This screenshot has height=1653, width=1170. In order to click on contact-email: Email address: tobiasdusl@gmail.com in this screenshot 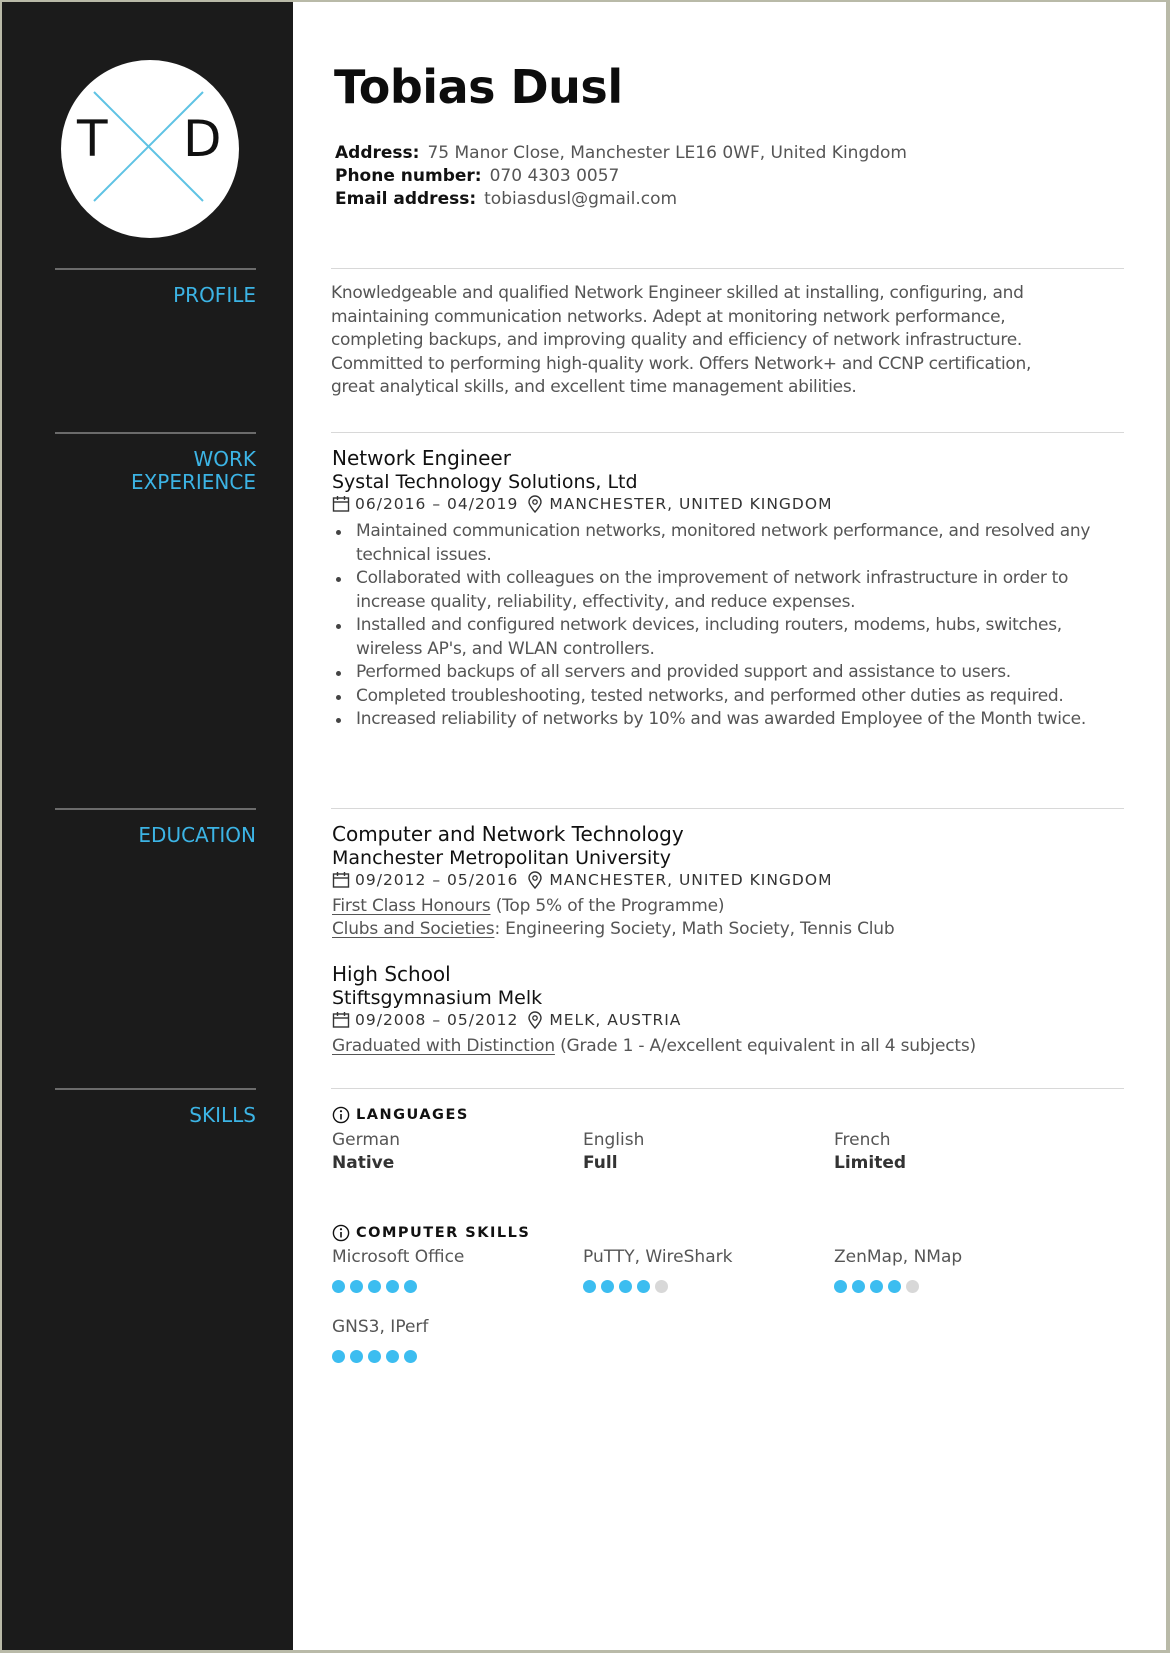, I will do `click(506, 199)`.